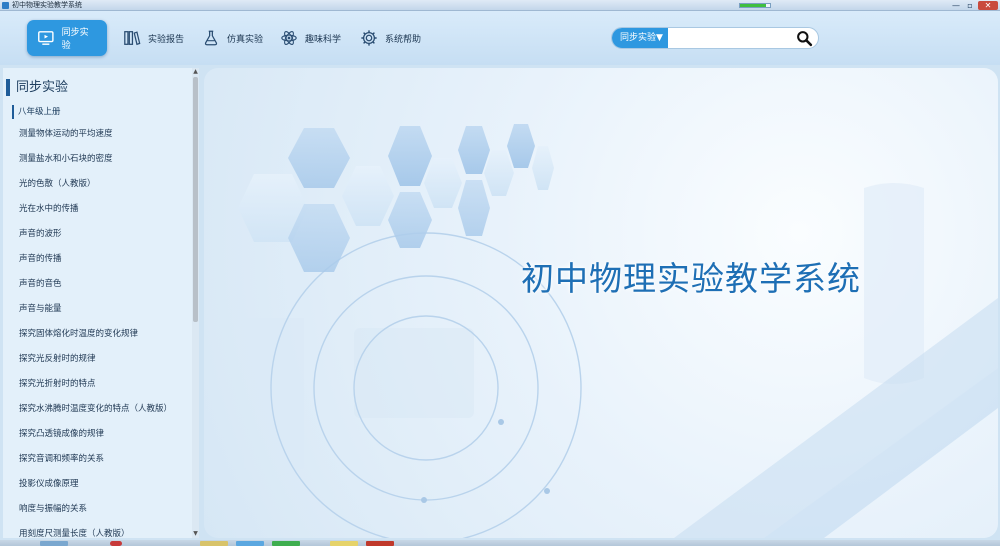 This screenshot has width=1000, height=546. What do you see at coordinates (195, 199) in the screenshot?
I see `scrollbar-thumb` at bounding box center [195, 199].